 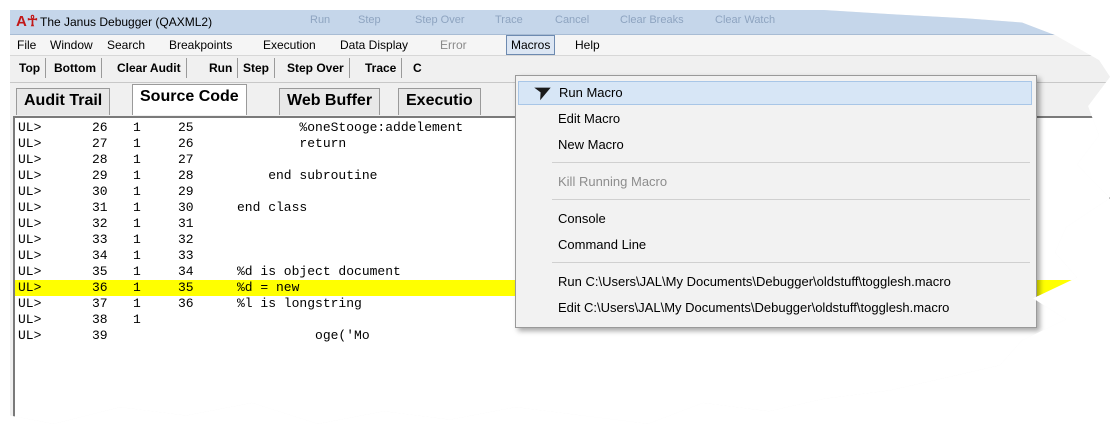 I want to click on new-macro-item: New Macro, so click(x=775, y=145).